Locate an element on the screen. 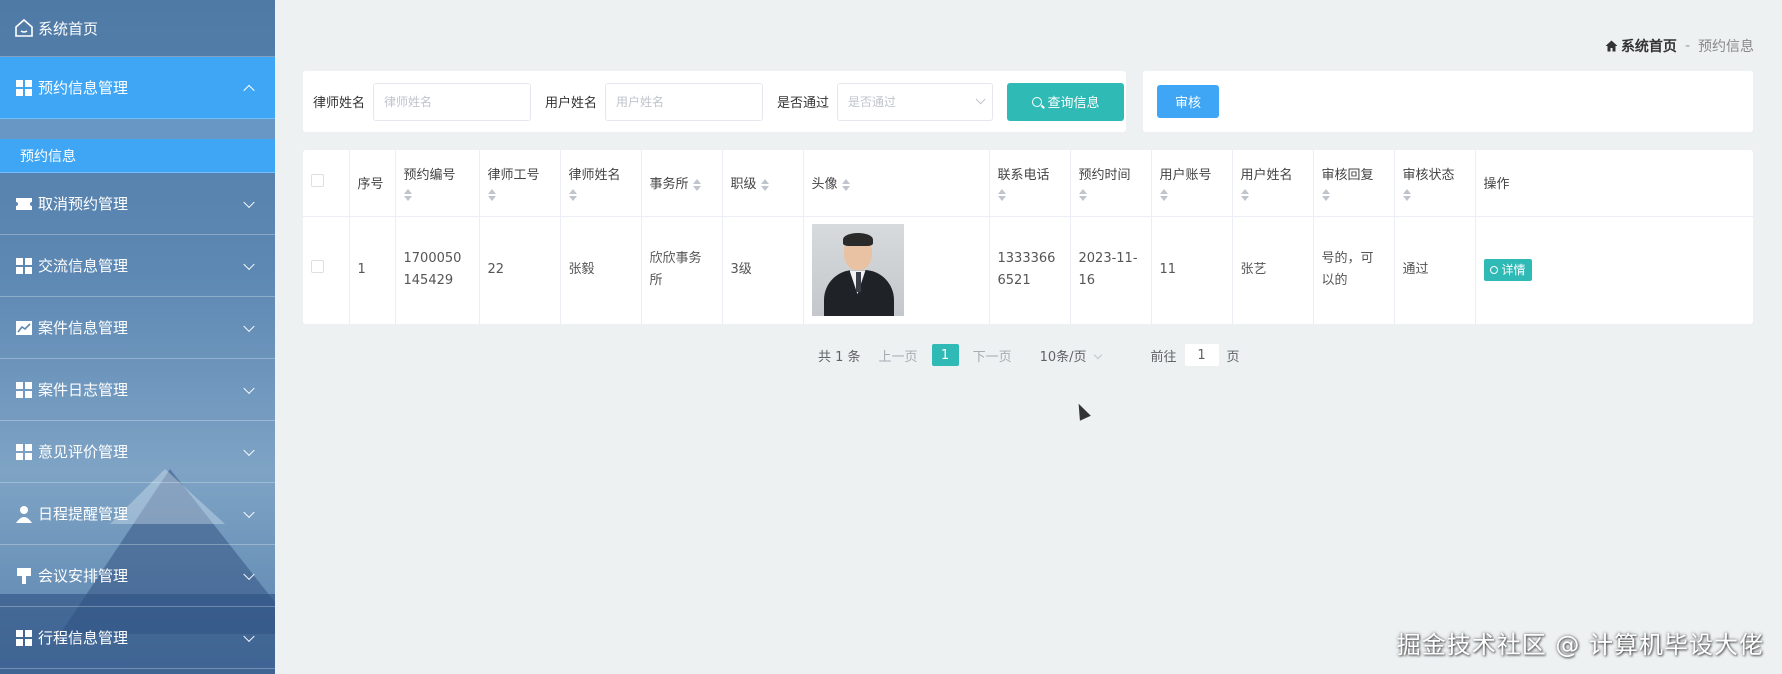 The width and height of the screenshot is (1782, 674). lawyer-name-label: 律师姓名 is located at coordinates (339, 103).